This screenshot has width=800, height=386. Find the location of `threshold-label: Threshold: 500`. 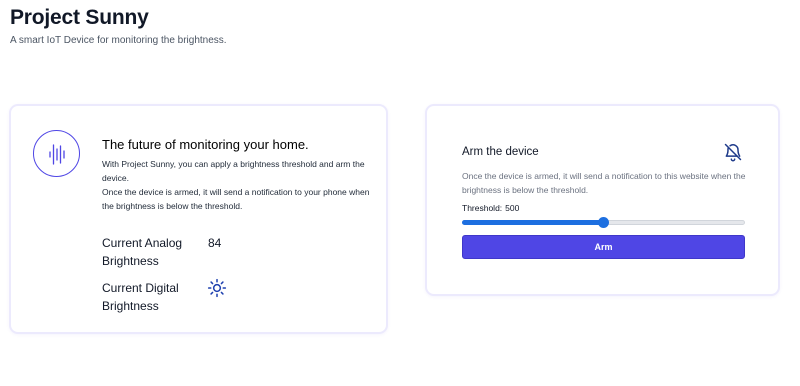

threshold-label: Threshold: 500 is located at coordinates (490, 208).